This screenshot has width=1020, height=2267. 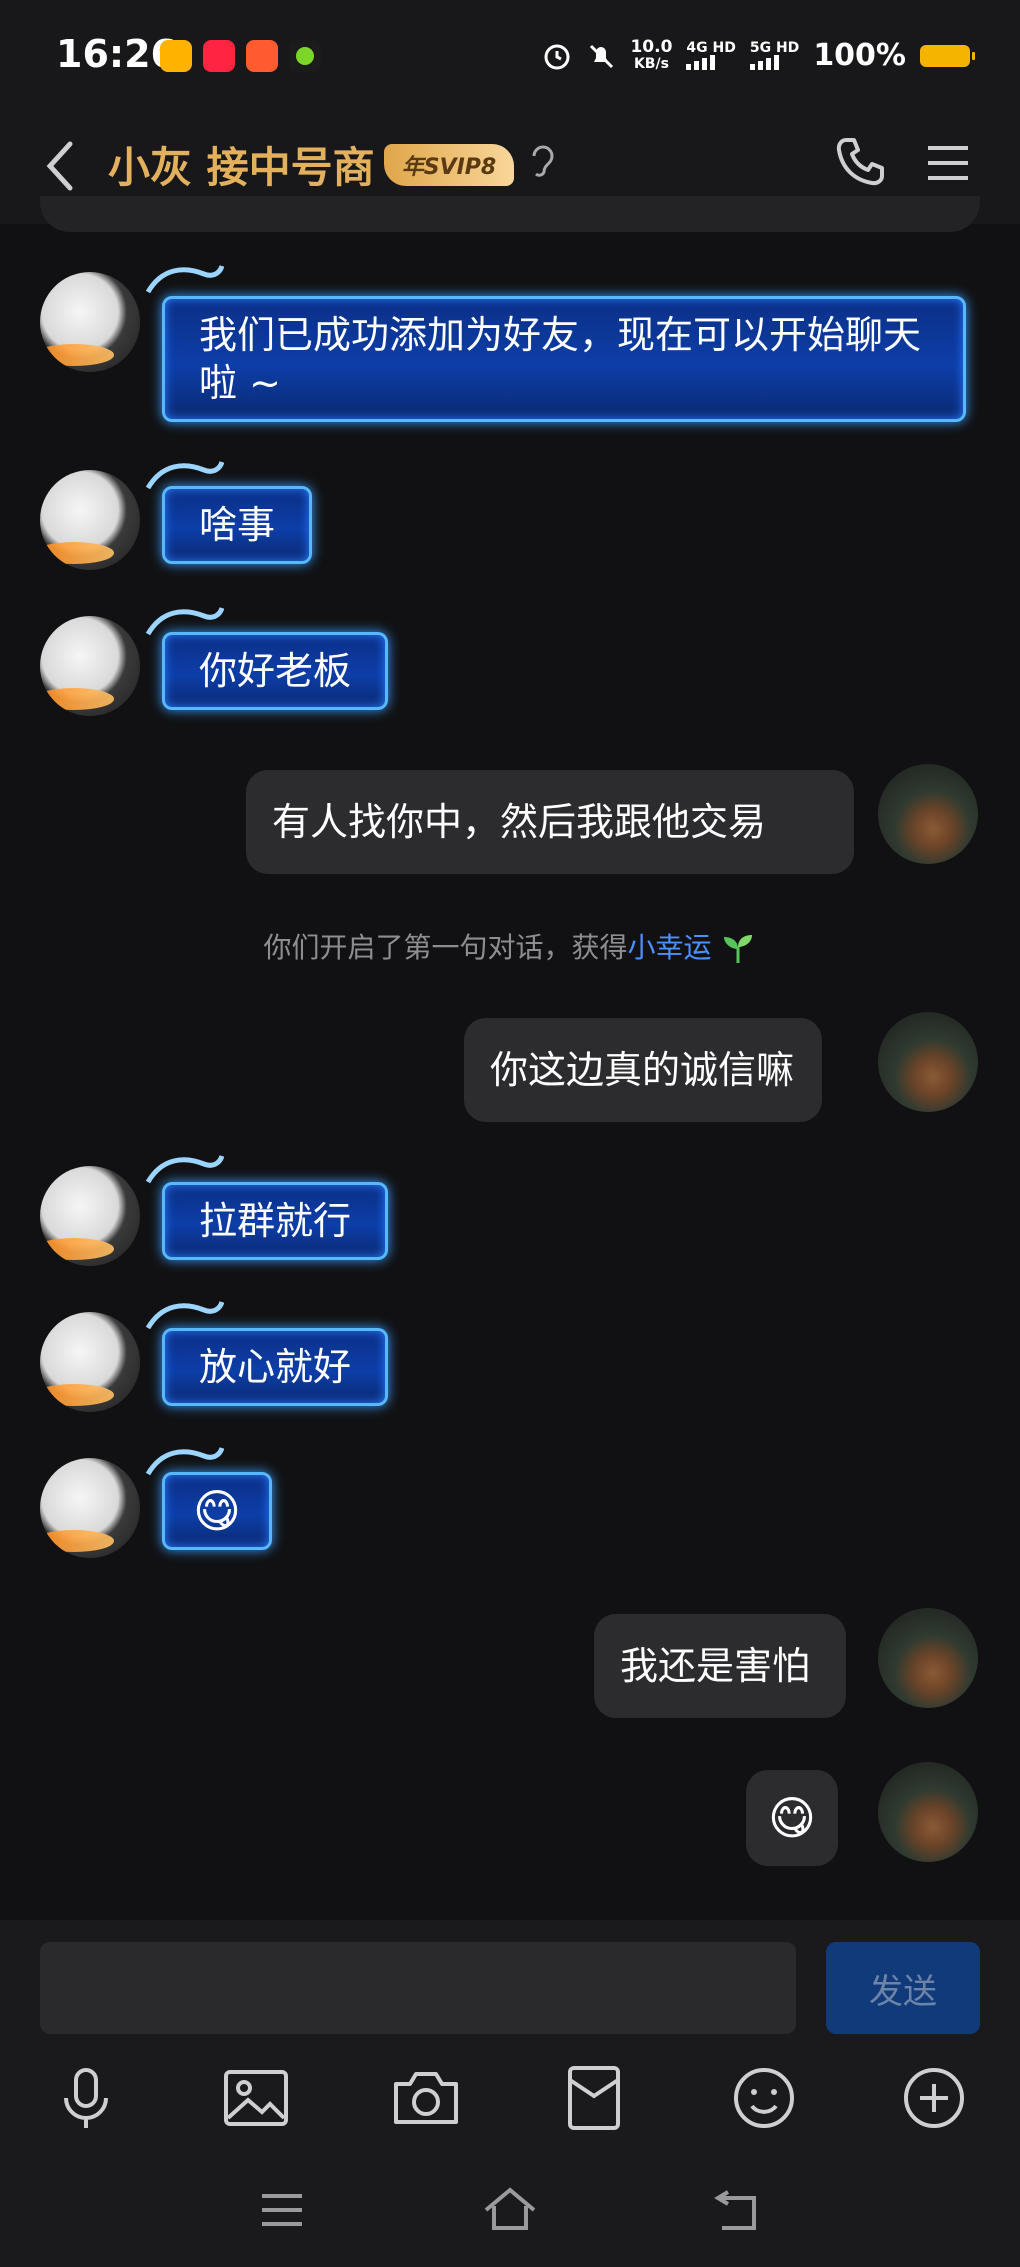 What do you see at coordinates (510, 946) in the screenshot?
I see `system-notice: 你们开启了第一句对话，获得小幸运` at bounding box center [510, 946].